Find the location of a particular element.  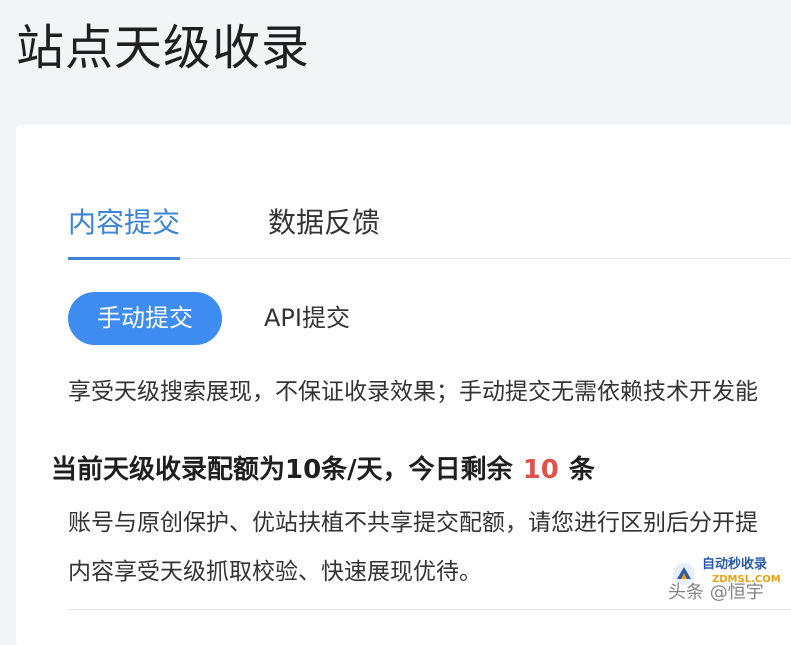

tab-bar: 内容提交 数据反馈 is located at coordinates (429, 231).